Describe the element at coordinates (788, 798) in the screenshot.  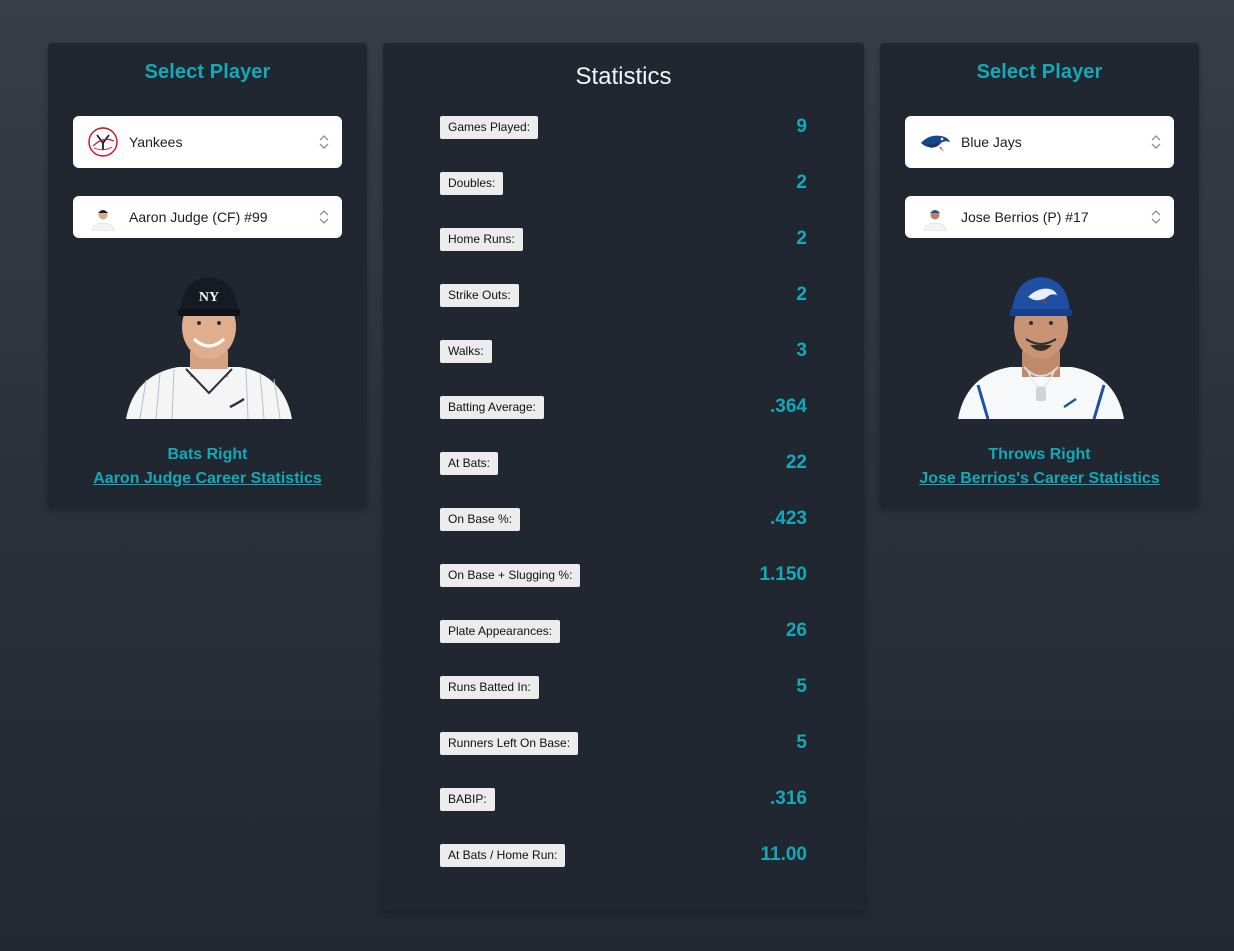
I see `stat-value: .316` at that location.